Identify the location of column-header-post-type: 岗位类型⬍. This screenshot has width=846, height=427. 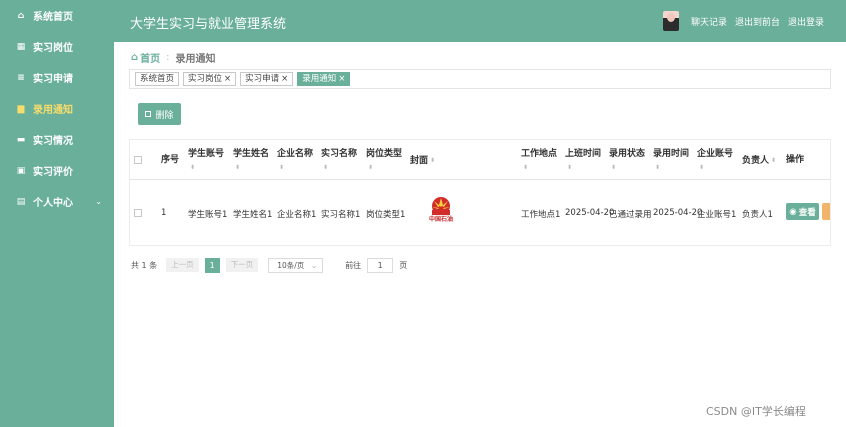
(384, 161).